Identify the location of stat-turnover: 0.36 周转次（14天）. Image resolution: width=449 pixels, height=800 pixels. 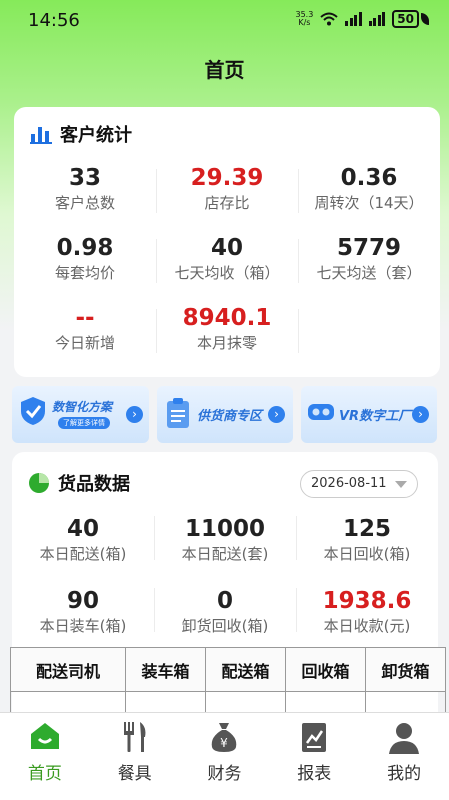
(369, 188).